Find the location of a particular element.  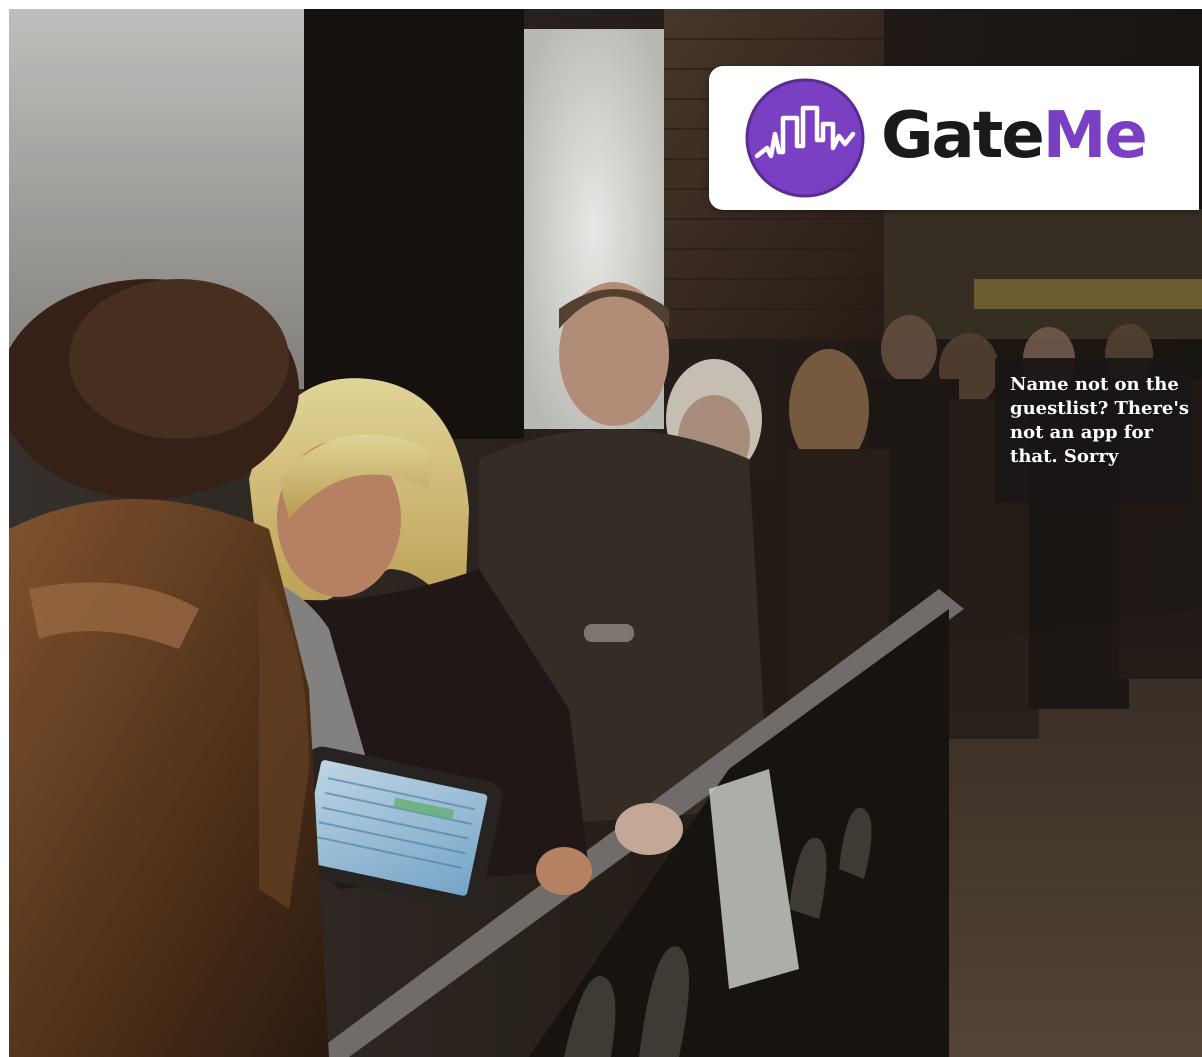

wordmark-gate: Gate is located at coordinates (963, 136).